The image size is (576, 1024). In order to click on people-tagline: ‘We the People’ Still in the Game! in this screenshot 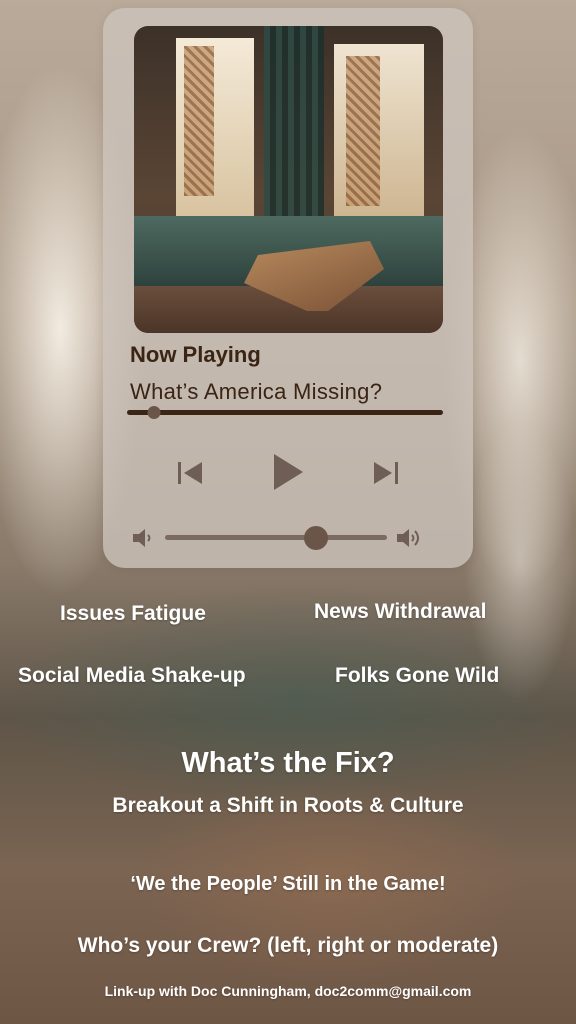, I will do `click(288, 884)`.